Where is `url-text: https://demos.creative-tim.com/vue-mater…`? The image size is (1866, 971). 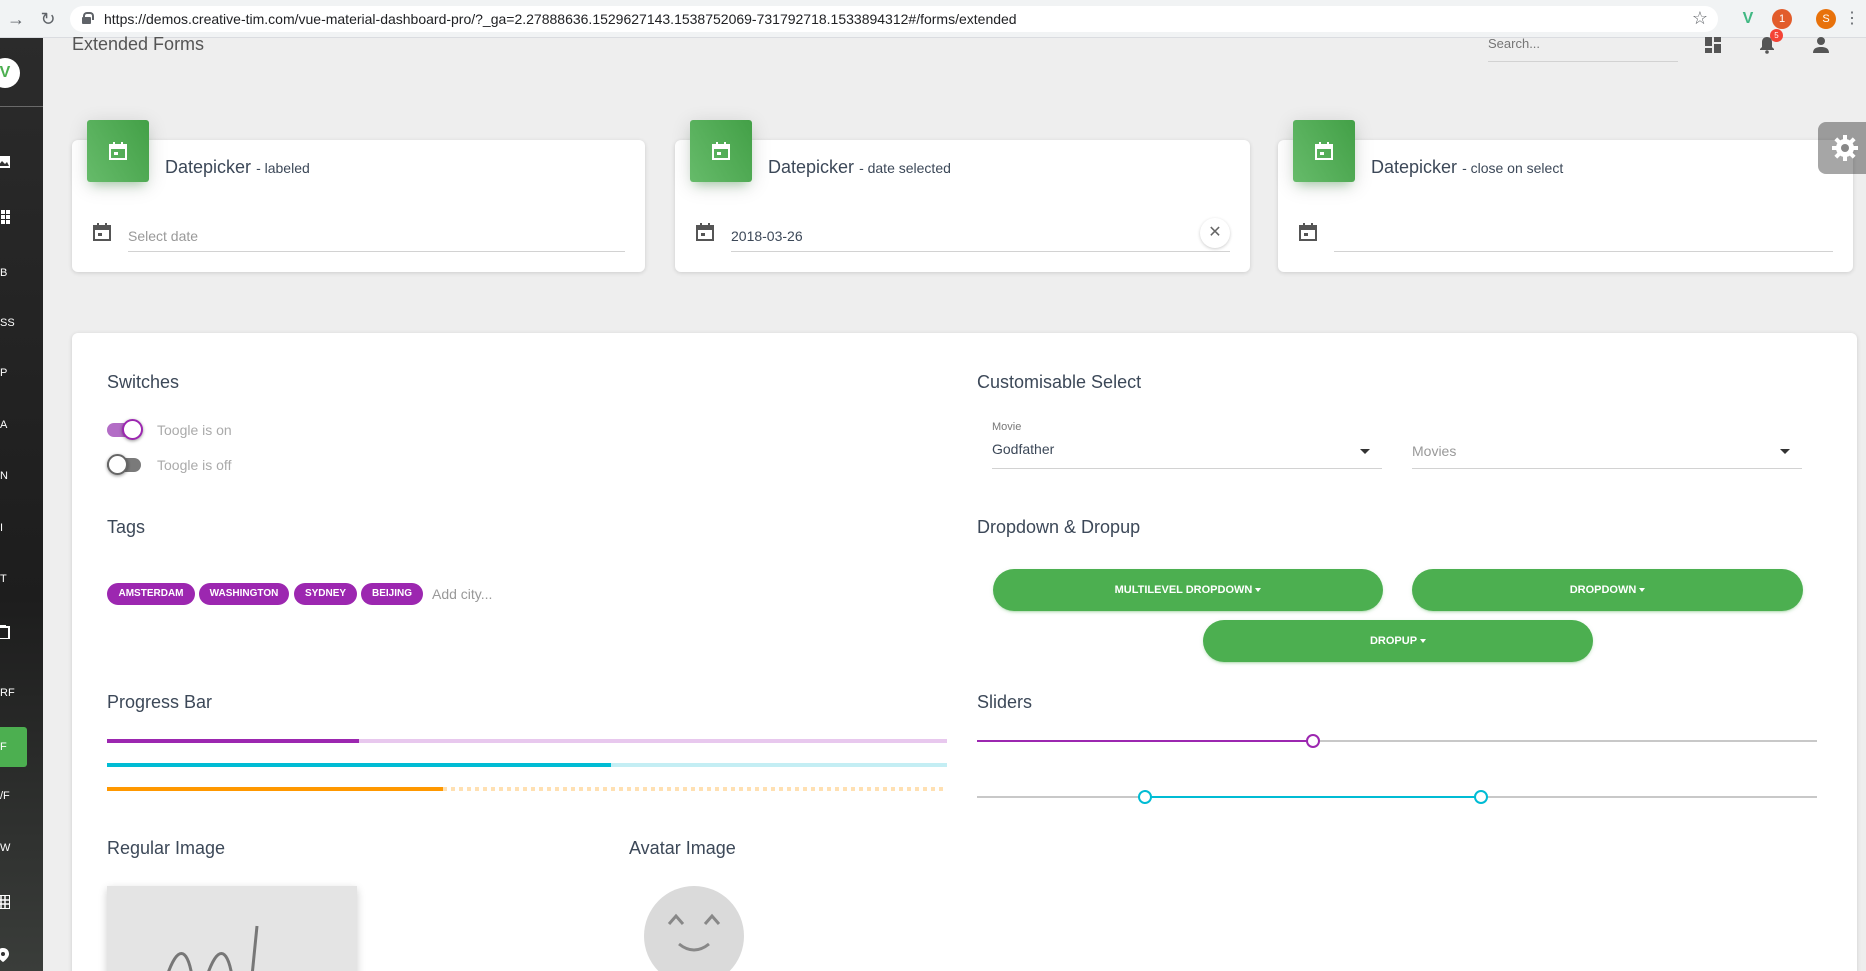
url-text: https://demos.creative-tim.com/vue-mater… is located at coordinates (560, 19).